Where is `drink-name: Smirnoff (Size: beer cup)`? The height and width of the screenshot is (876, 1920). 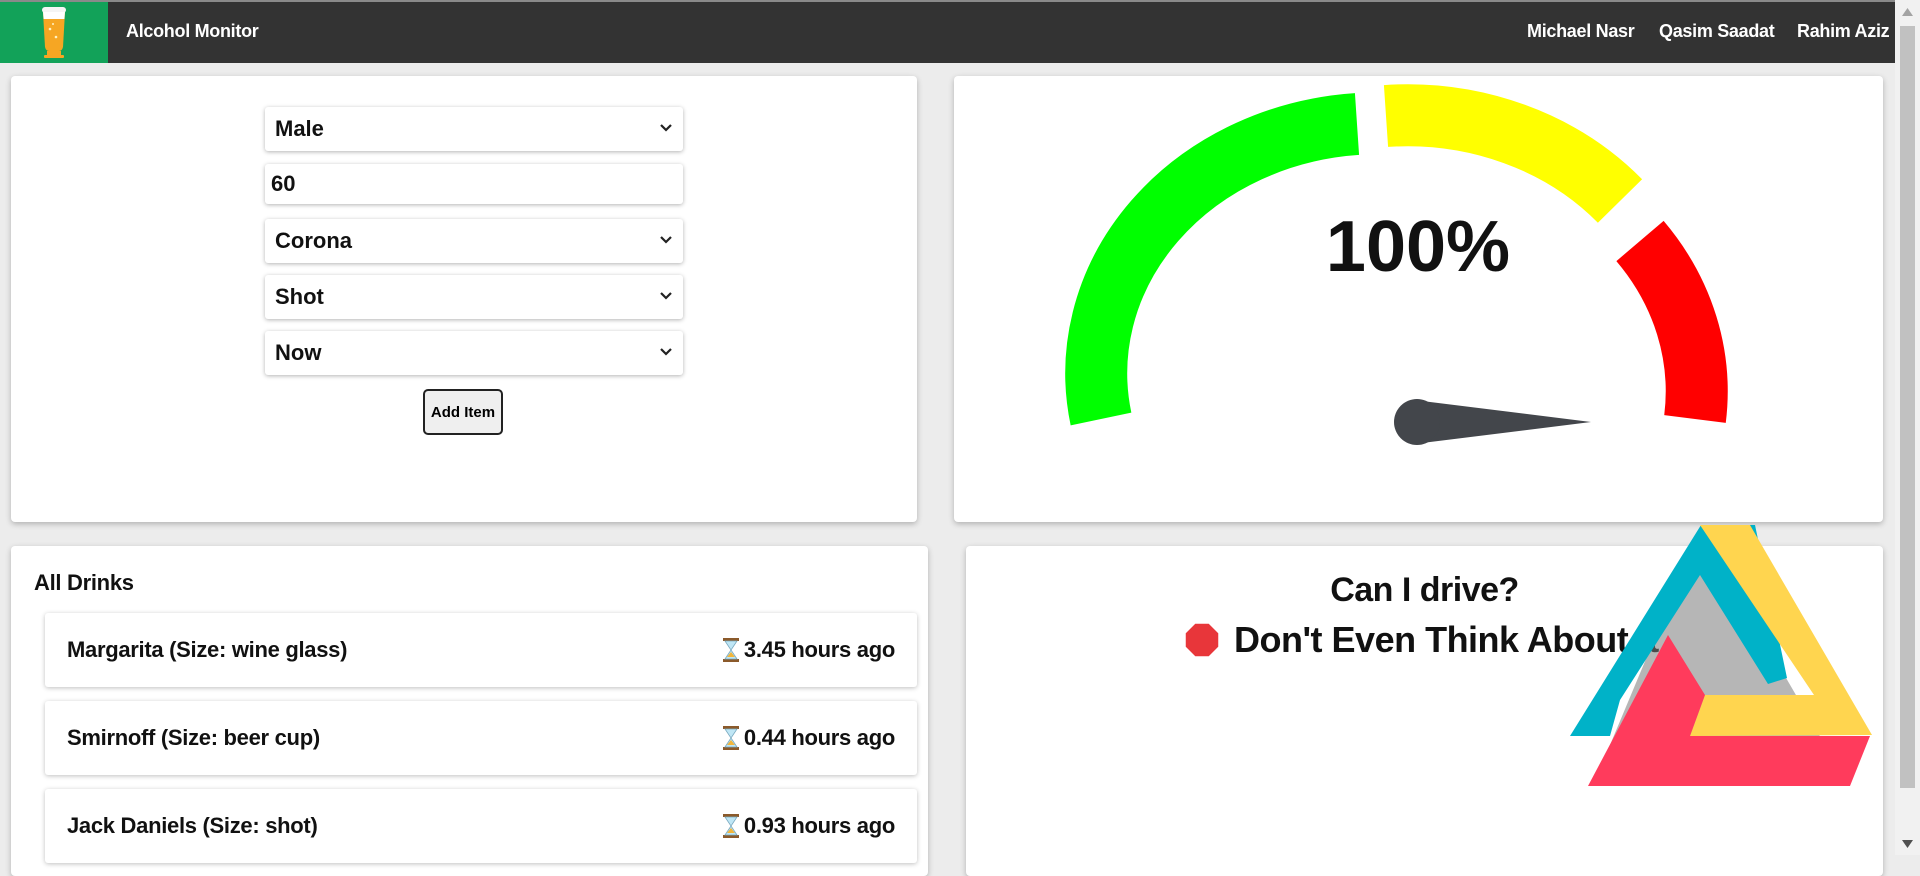
drink-name: Smirnoff (Size: beer cup) is located at coordinates (193, 737).